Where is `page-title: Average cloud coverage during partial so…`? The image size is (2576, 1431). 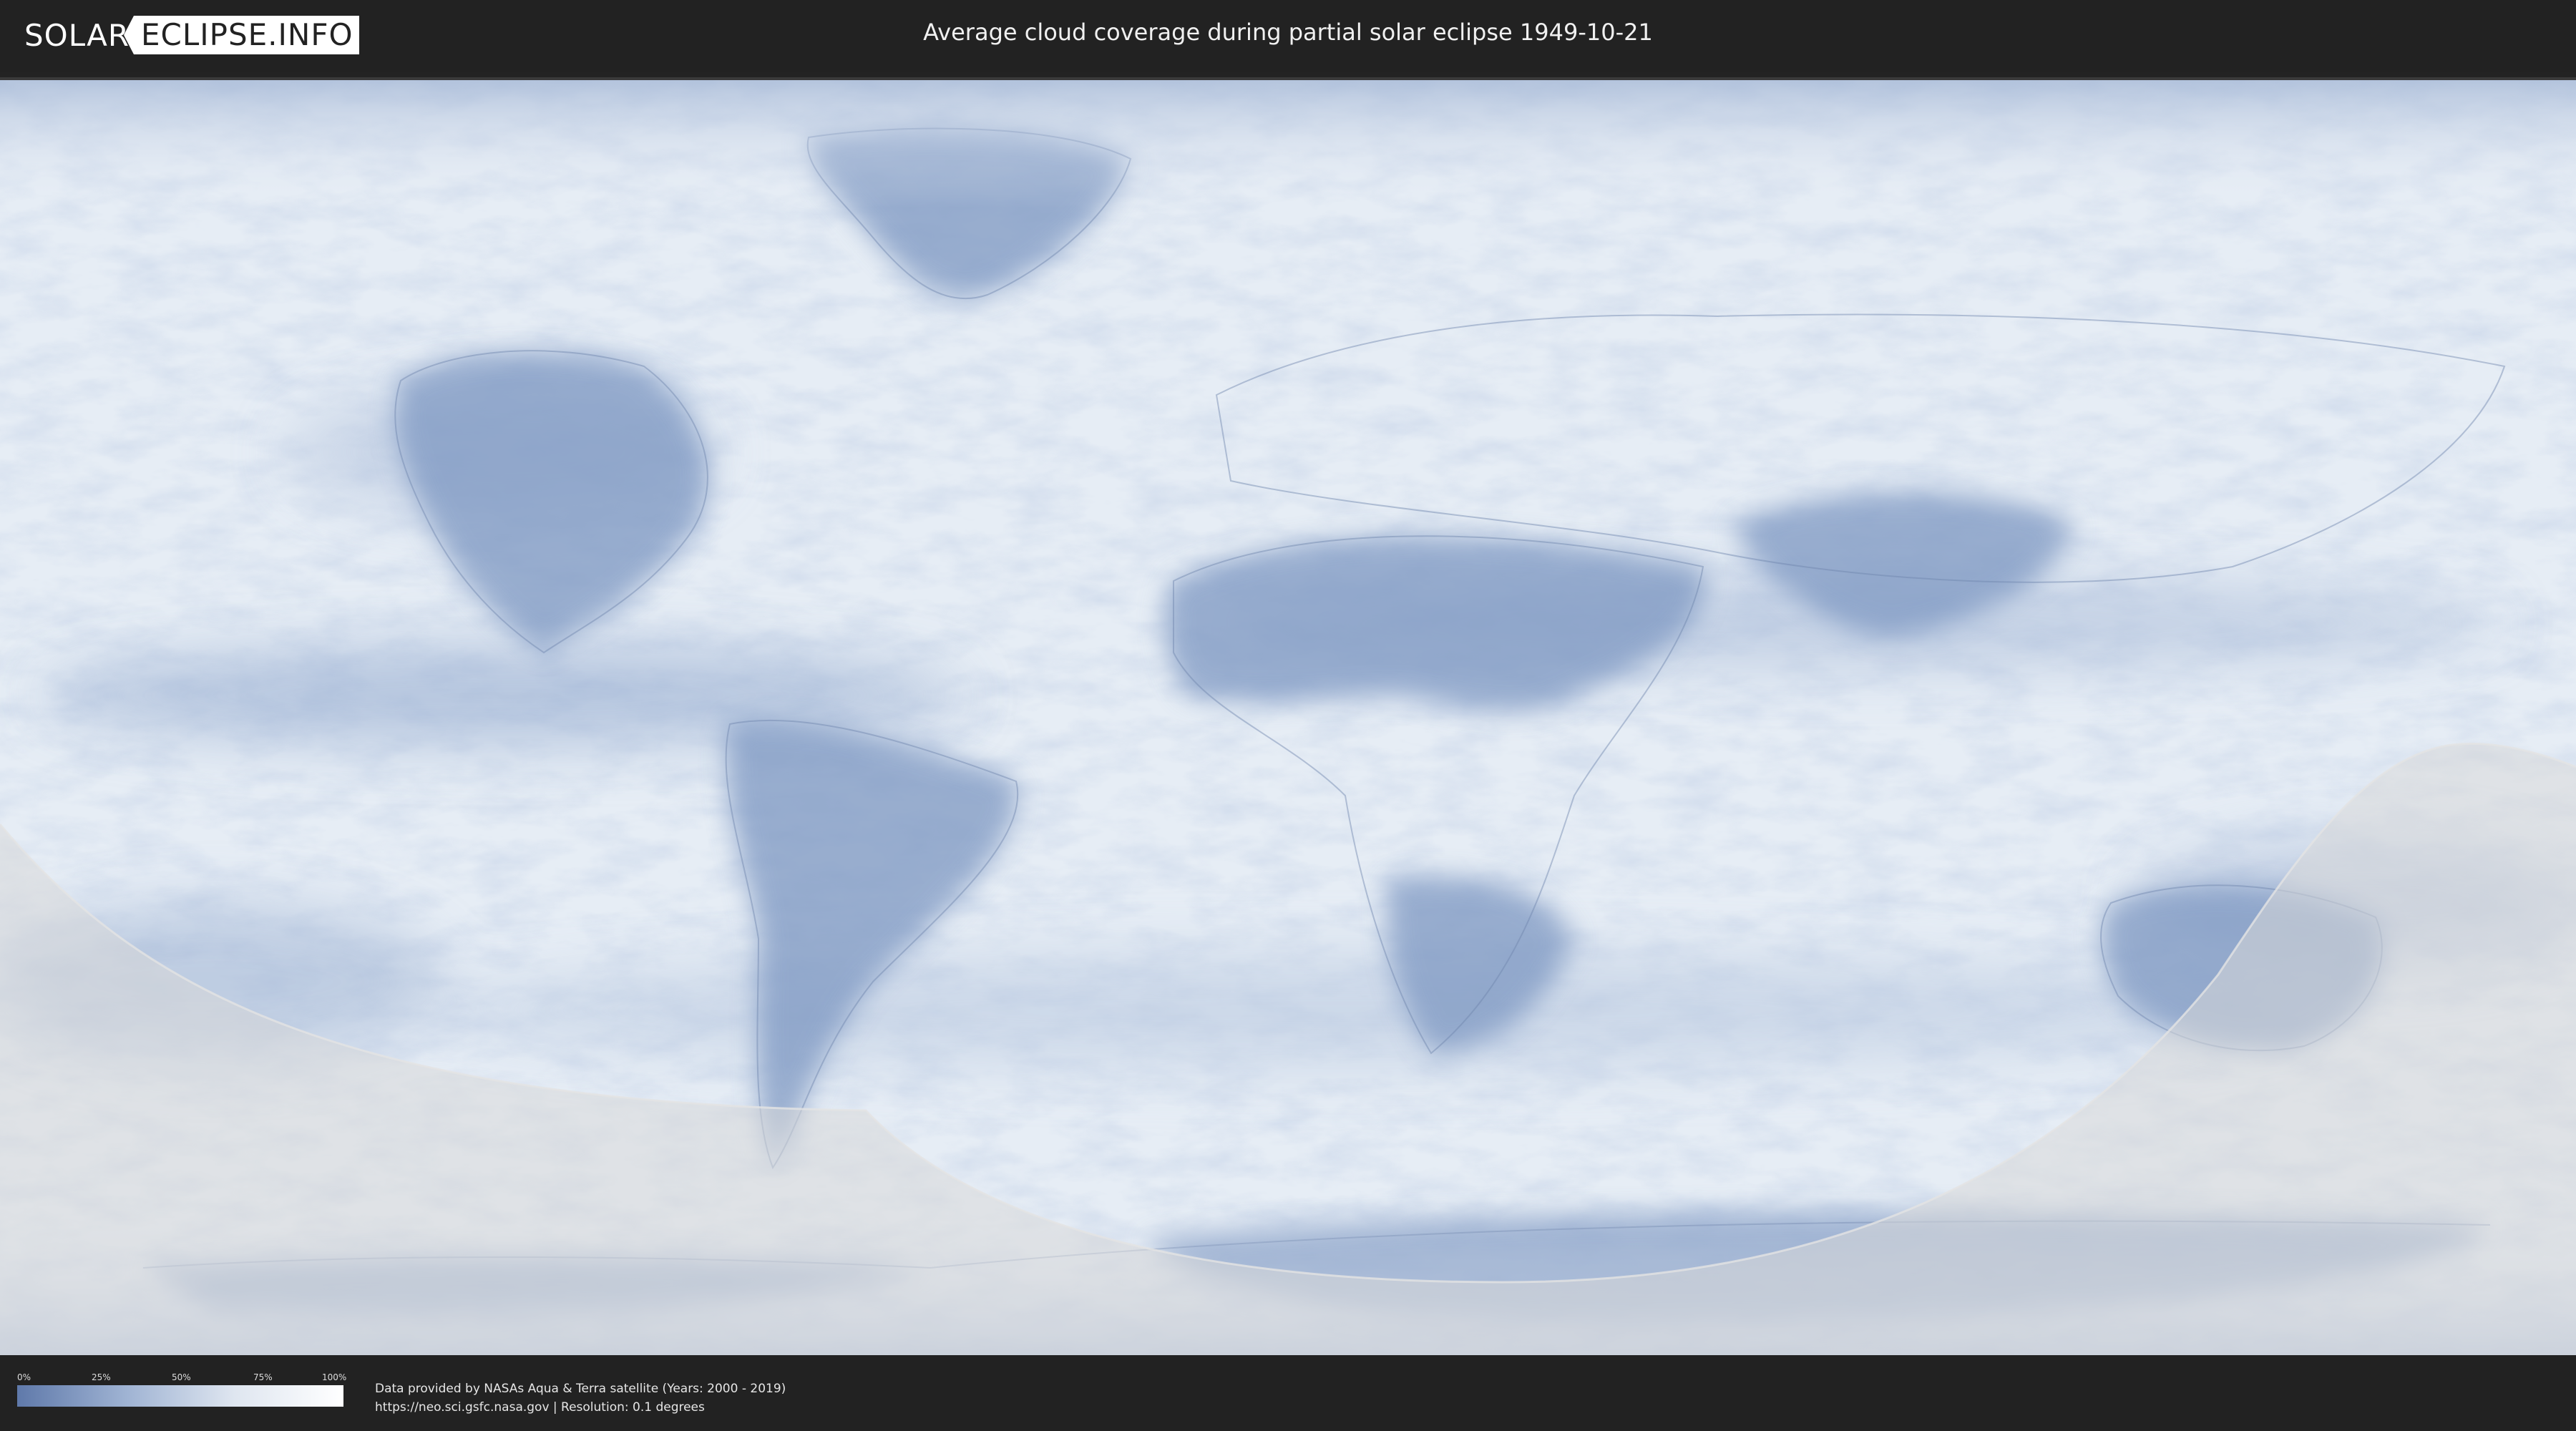 page-title: Average cloud coverage during partial so… is located at coordinates (1288, 32).